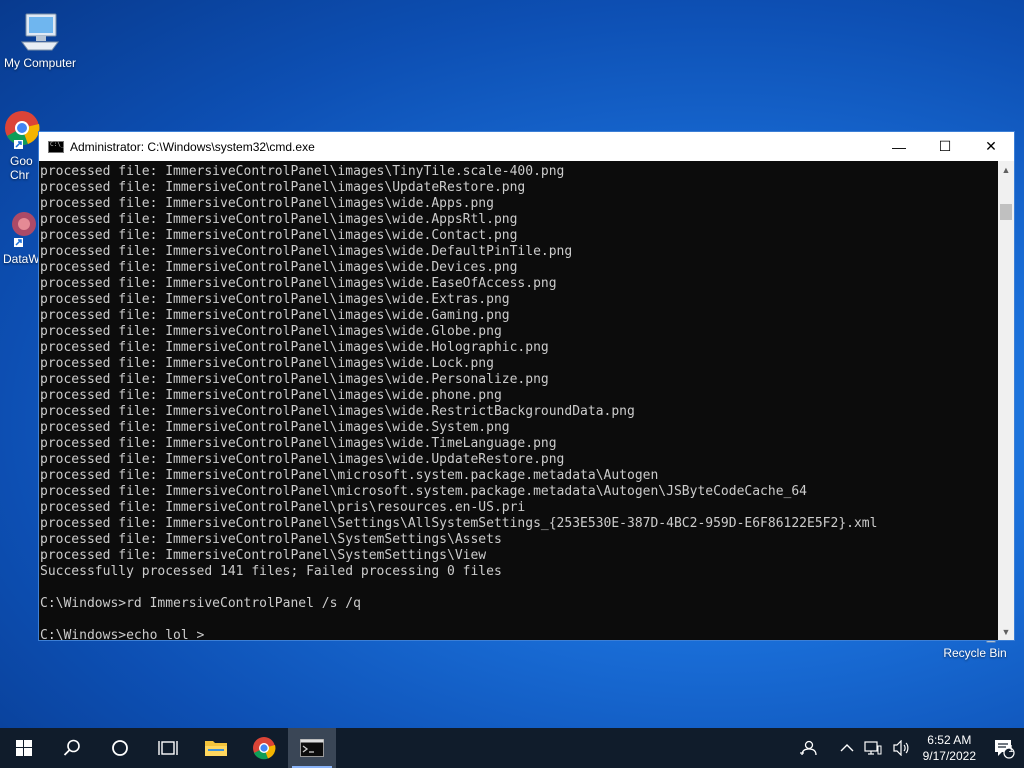 The image size is (1024, 768). I want to click on scroll-down-arrow-icon: ▼, so click(1006, 631).